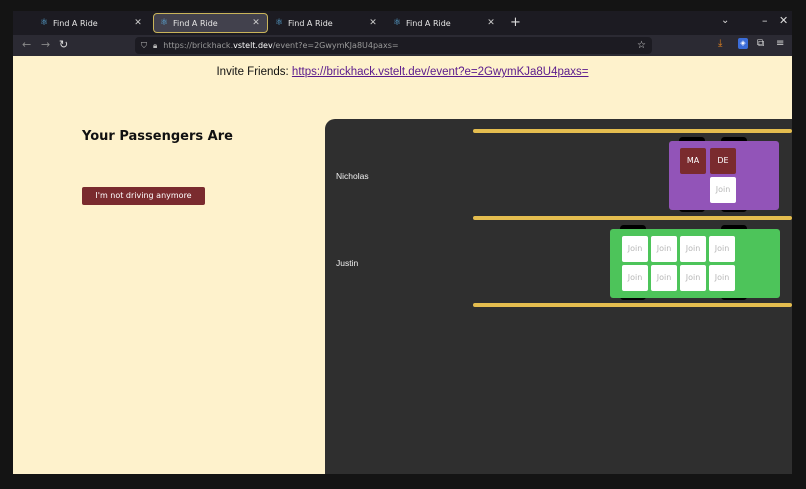  Describe the element at coordinates (515, 22) in the screenshot. I see `new-tab-icon: +` at that location.